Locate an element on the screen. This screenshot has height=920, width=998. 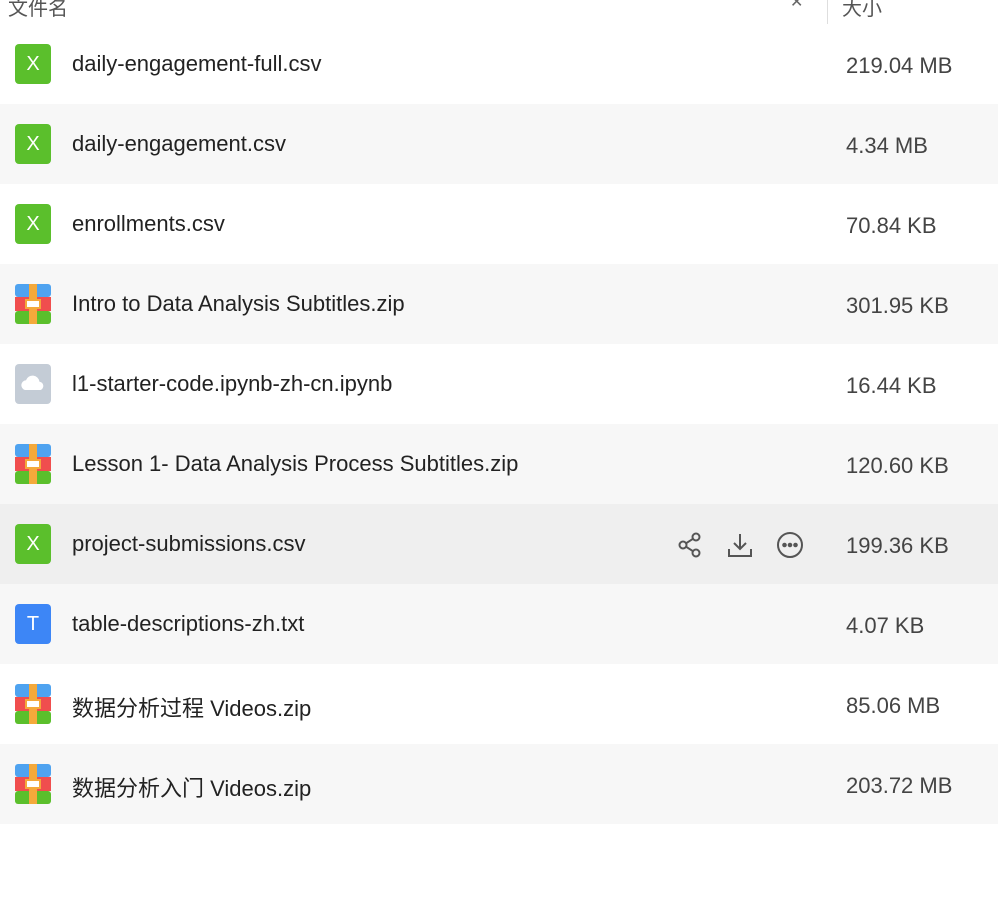
column-divider is located at coordinates (827, 12).